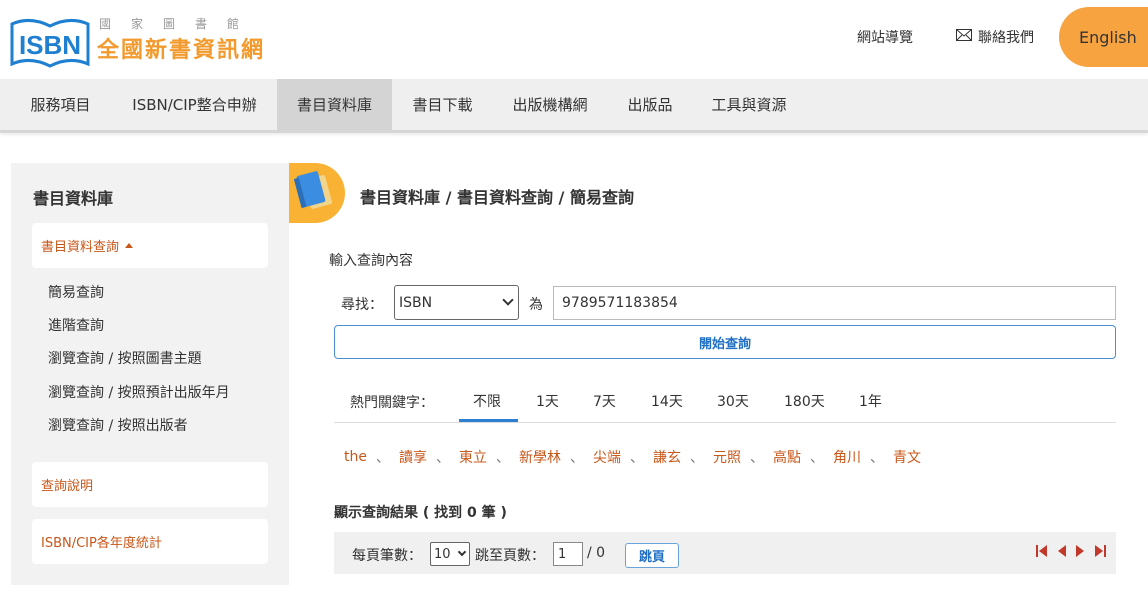 The width and height of the screenshot is (1148, 593). Describe the element at coordinates (150, 245) in the screenshot. I see `sidebar-group-query: 書目資料查詢` at that location.